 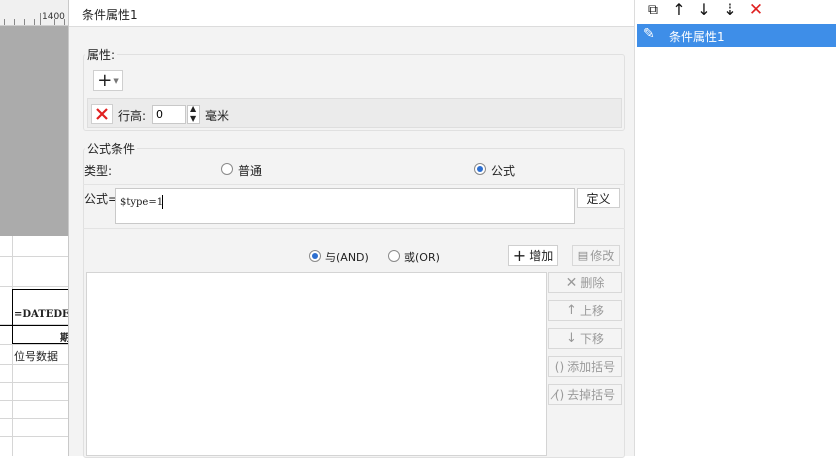 What do you see at coordinates (101, 54) in the screenshot?
I see `properties-group-label: 属性:` at bounding box center [101, 54].